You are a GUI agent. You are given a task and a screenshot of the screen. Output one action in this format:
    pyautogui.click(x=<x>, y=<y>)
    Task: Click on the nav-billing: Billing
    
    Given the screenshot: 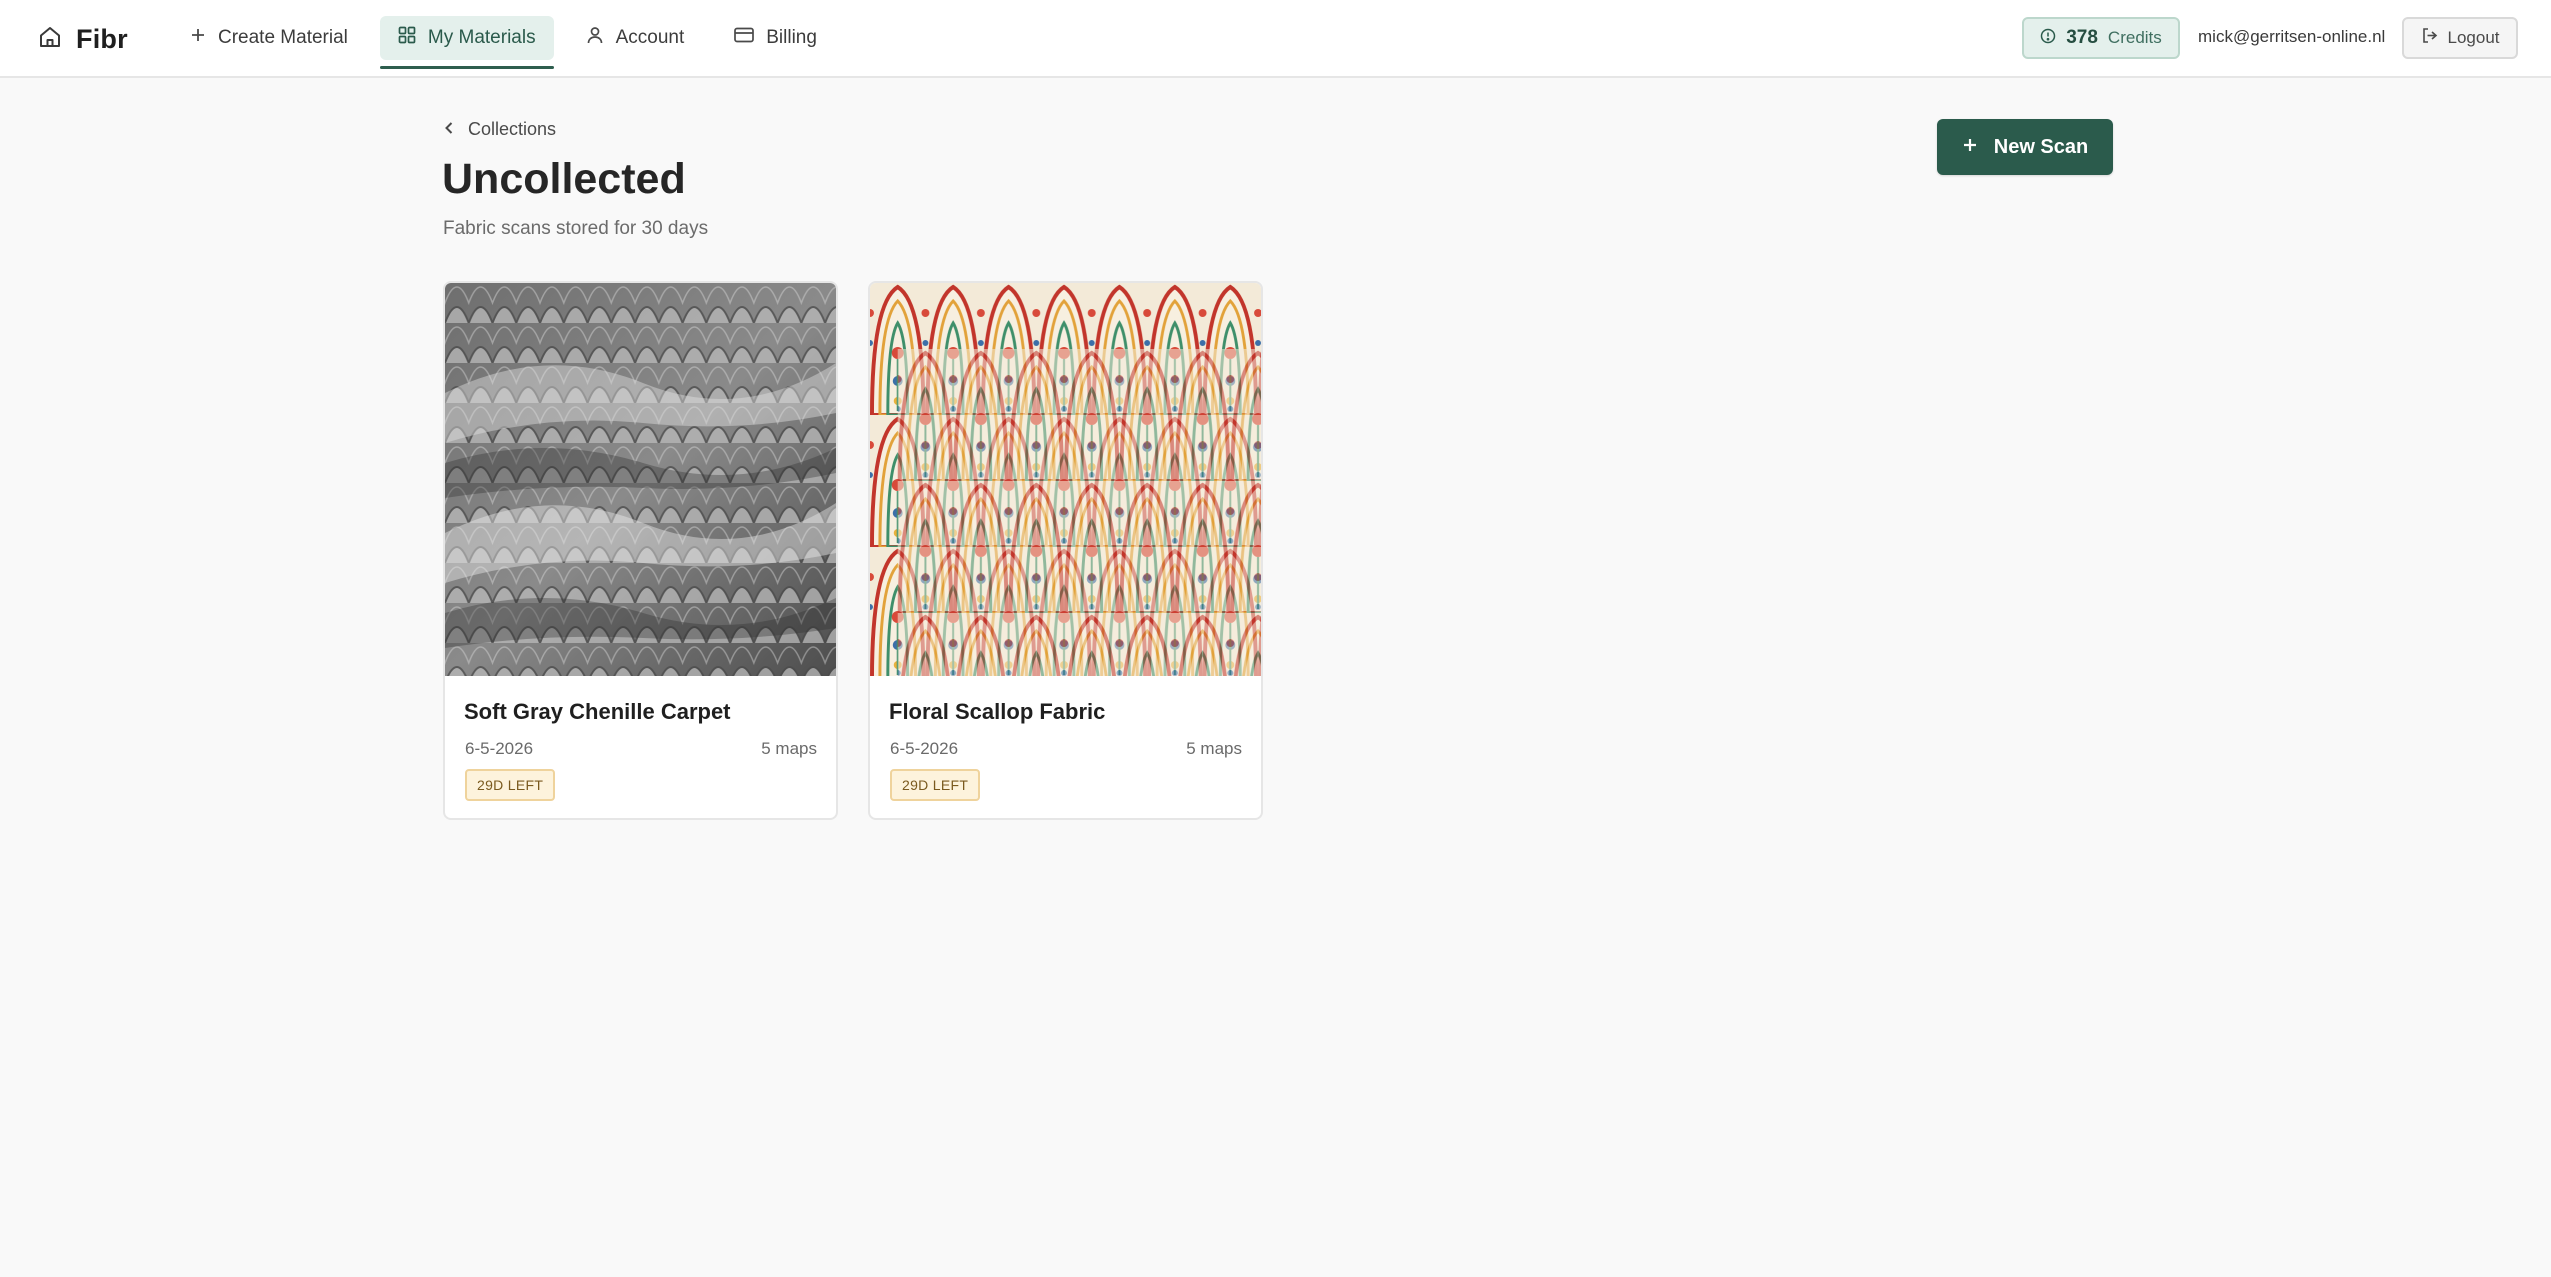 What is the action you would take?
    pyautogui.click(x=775, y=38)
    